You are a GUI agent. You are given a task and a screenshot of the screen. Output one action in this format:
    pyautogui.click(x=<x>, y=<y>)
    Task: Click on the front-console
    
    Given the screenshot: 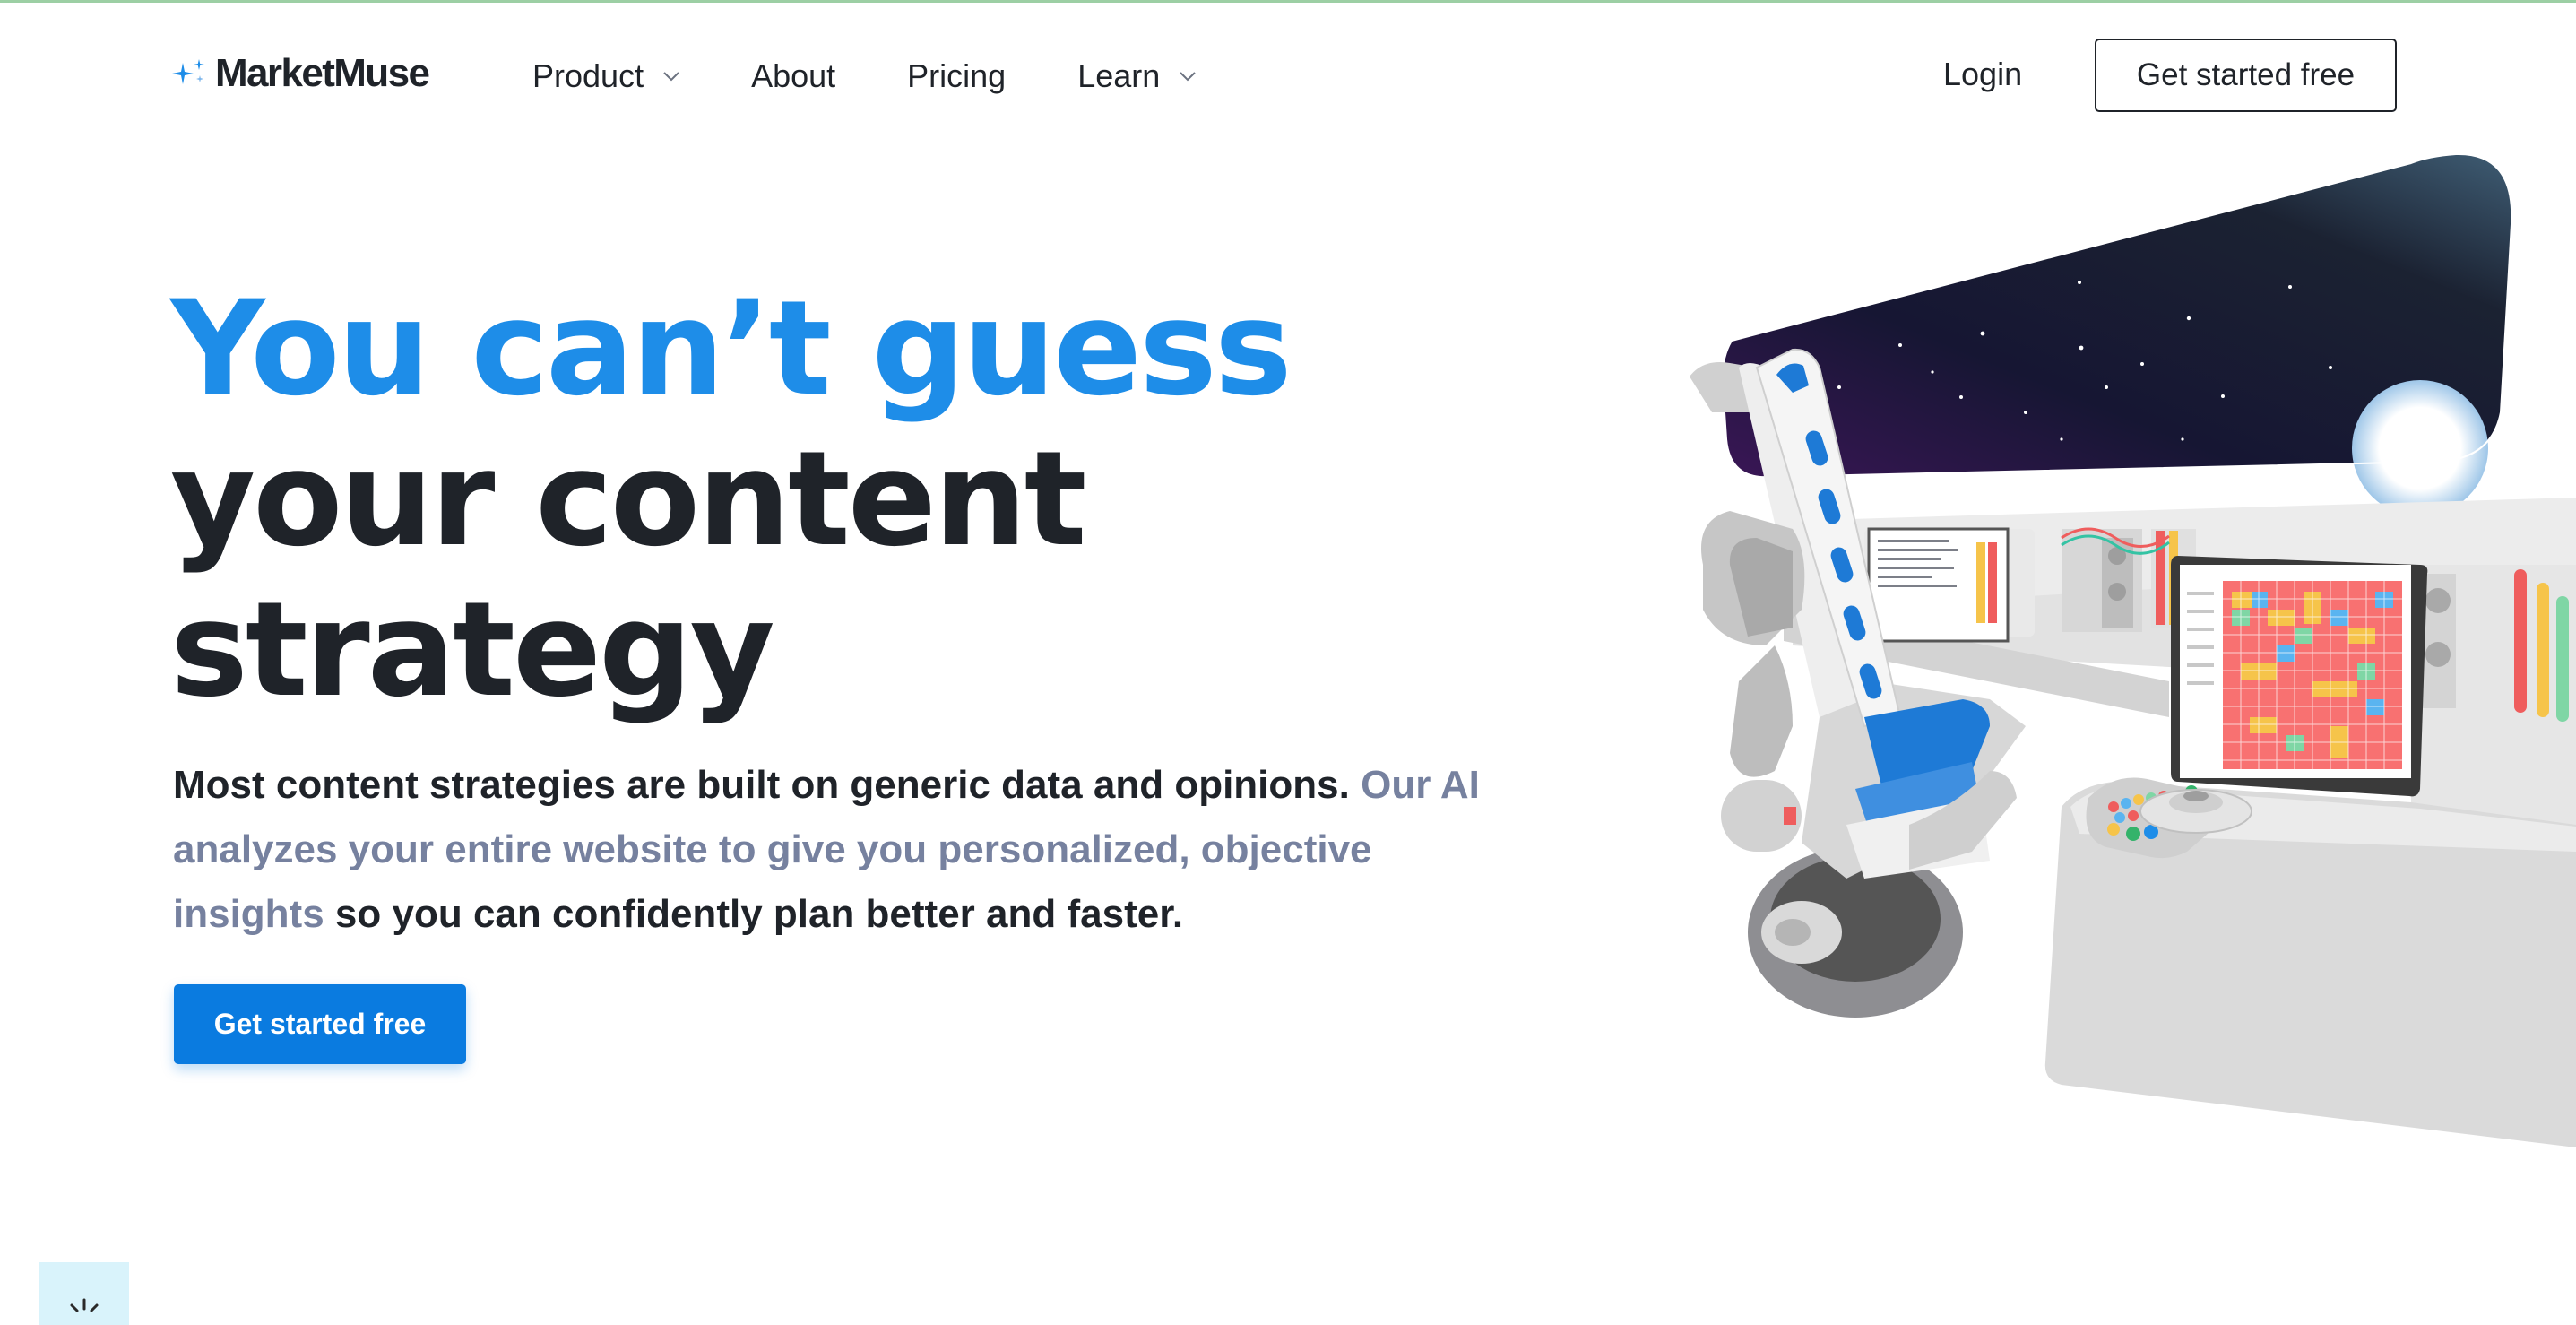 What is the action you would take?
    pyautogui.click(x=2310, y=962)
    